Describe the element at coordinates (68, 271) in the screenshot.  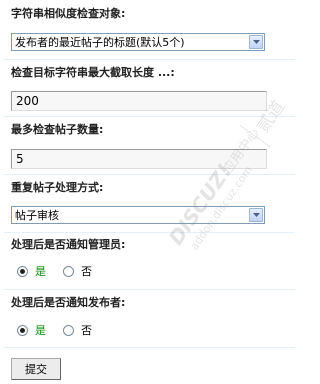
I see `notify-admin-no-radio` at that location.